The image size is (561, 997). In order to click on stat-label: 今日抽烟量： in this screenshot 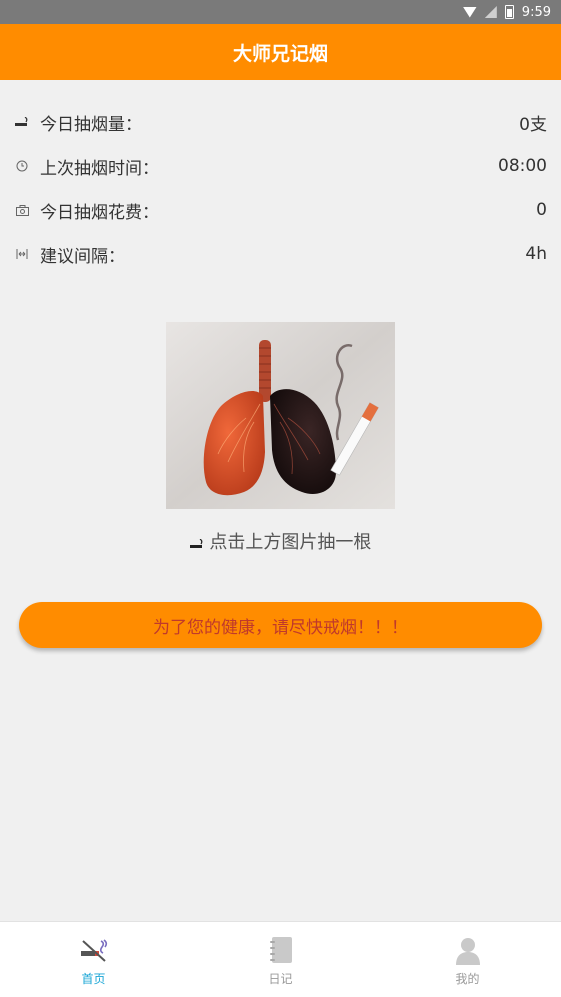, I will do `click(91, 124)`.